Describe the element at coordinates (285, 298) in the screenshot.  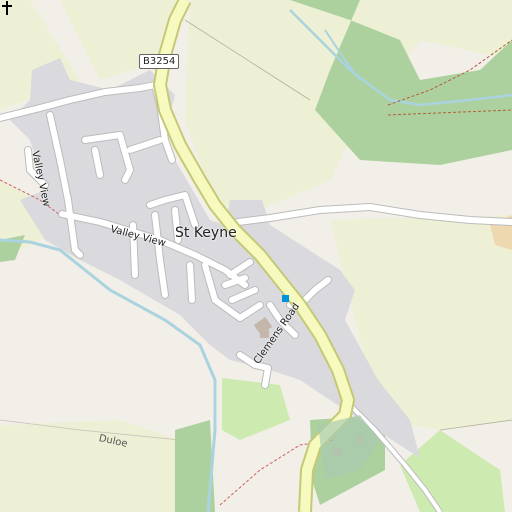
I see `bus-stop-icon` at that location.